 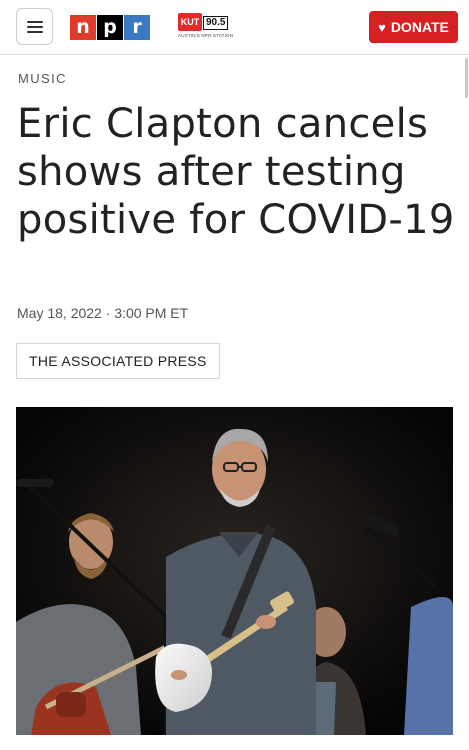 What do you see at coordinates (42, 78) in the screenshot?
I see `section-label: MUSIC` at bounding box center [42, 78].